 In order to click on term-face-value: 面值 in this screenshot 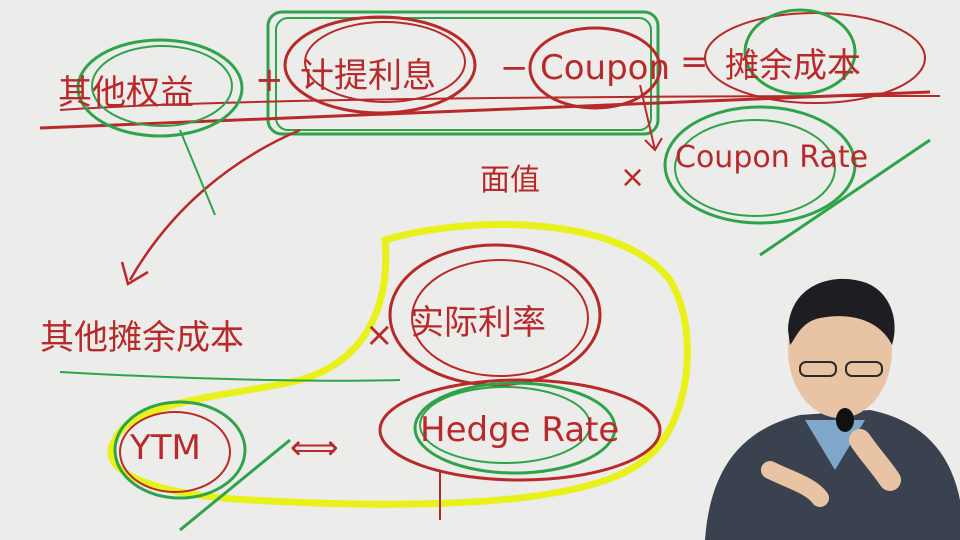, I will do `click(510, 180)`.